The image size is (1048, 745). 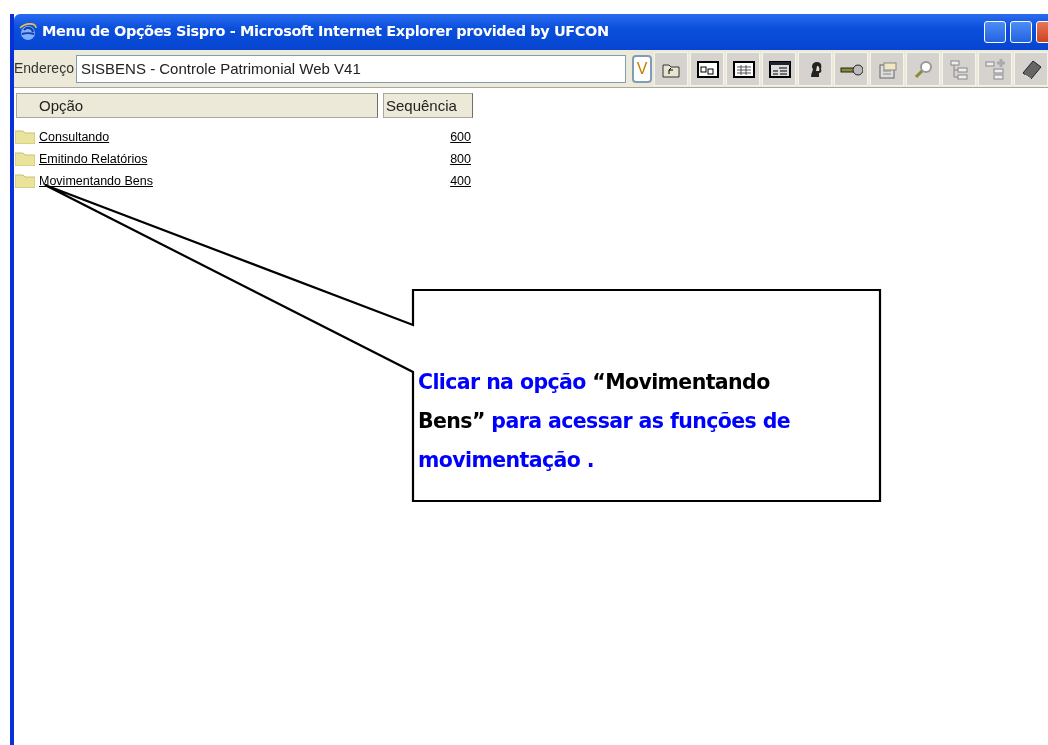 I want to click on option-link: Emitindo Relatórios, so click(x=93, y=159).